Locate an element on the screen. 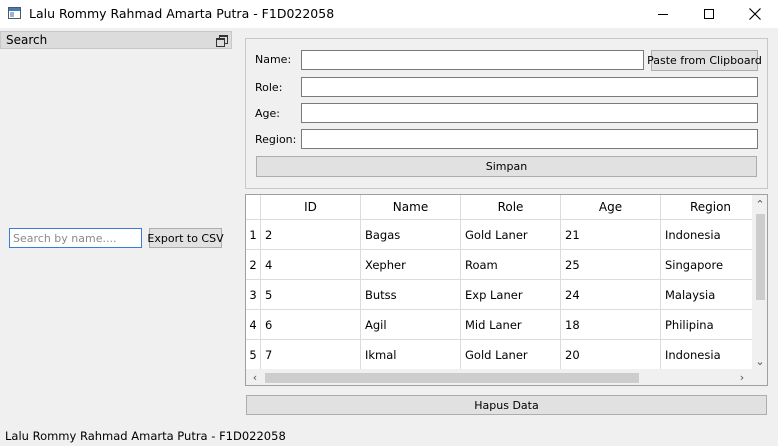 The width and height of the screenshot is (778, 446). scrollbar-corner is located at coordinates (759, 377).